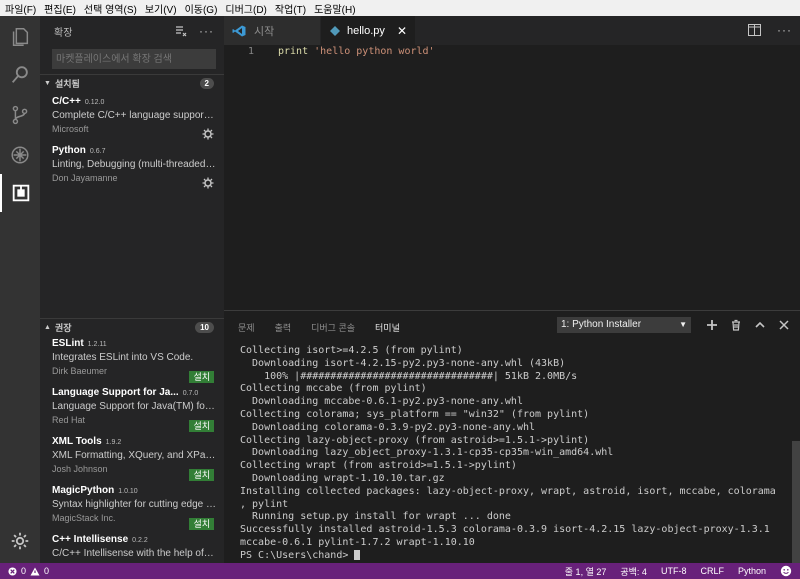 The image size is (800, 579). What do you see at coordinates (291, 8) in the screenshot?
I see `menu-tasks: 작업(T)` at bounding box center [291, 8].